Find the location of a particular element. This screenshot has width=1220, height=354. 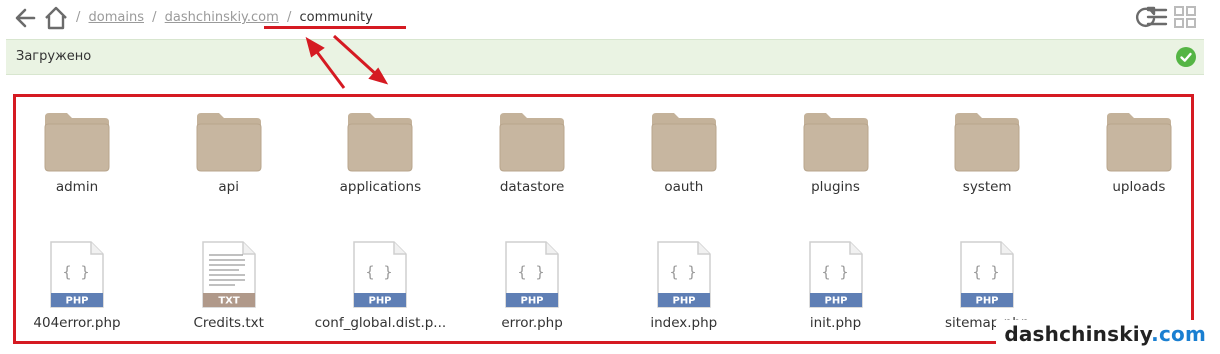

watermark-logo: dashchinskiy.com is located at coordinates (1105, 334).